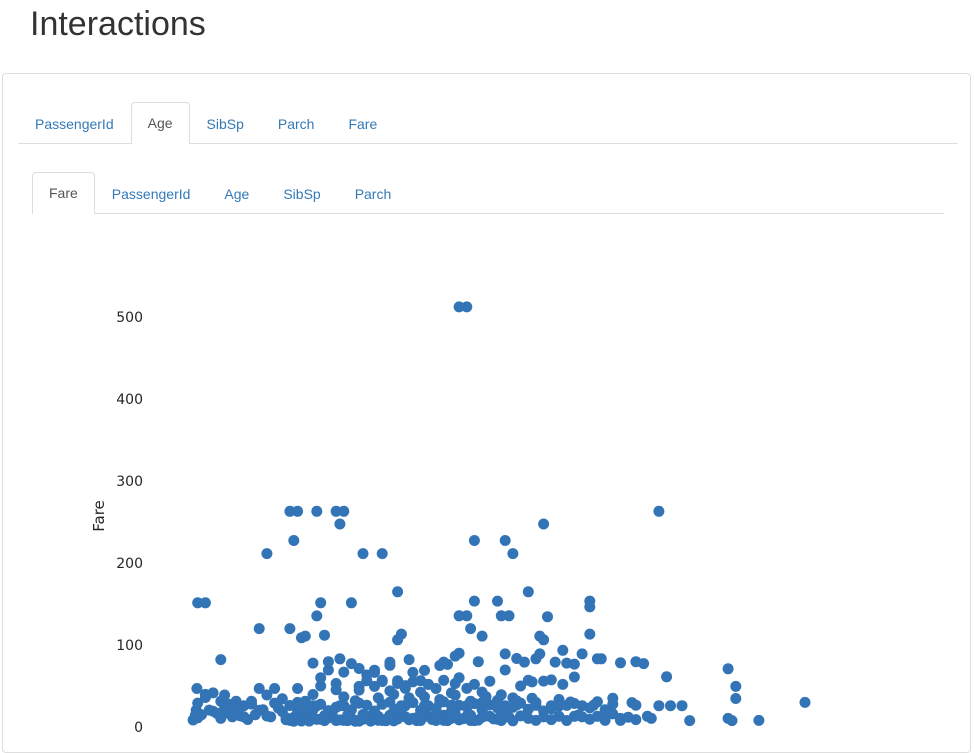 The image size is (975, 753). I want to click on outer-tab-fare: Fare, so click(362, 123).